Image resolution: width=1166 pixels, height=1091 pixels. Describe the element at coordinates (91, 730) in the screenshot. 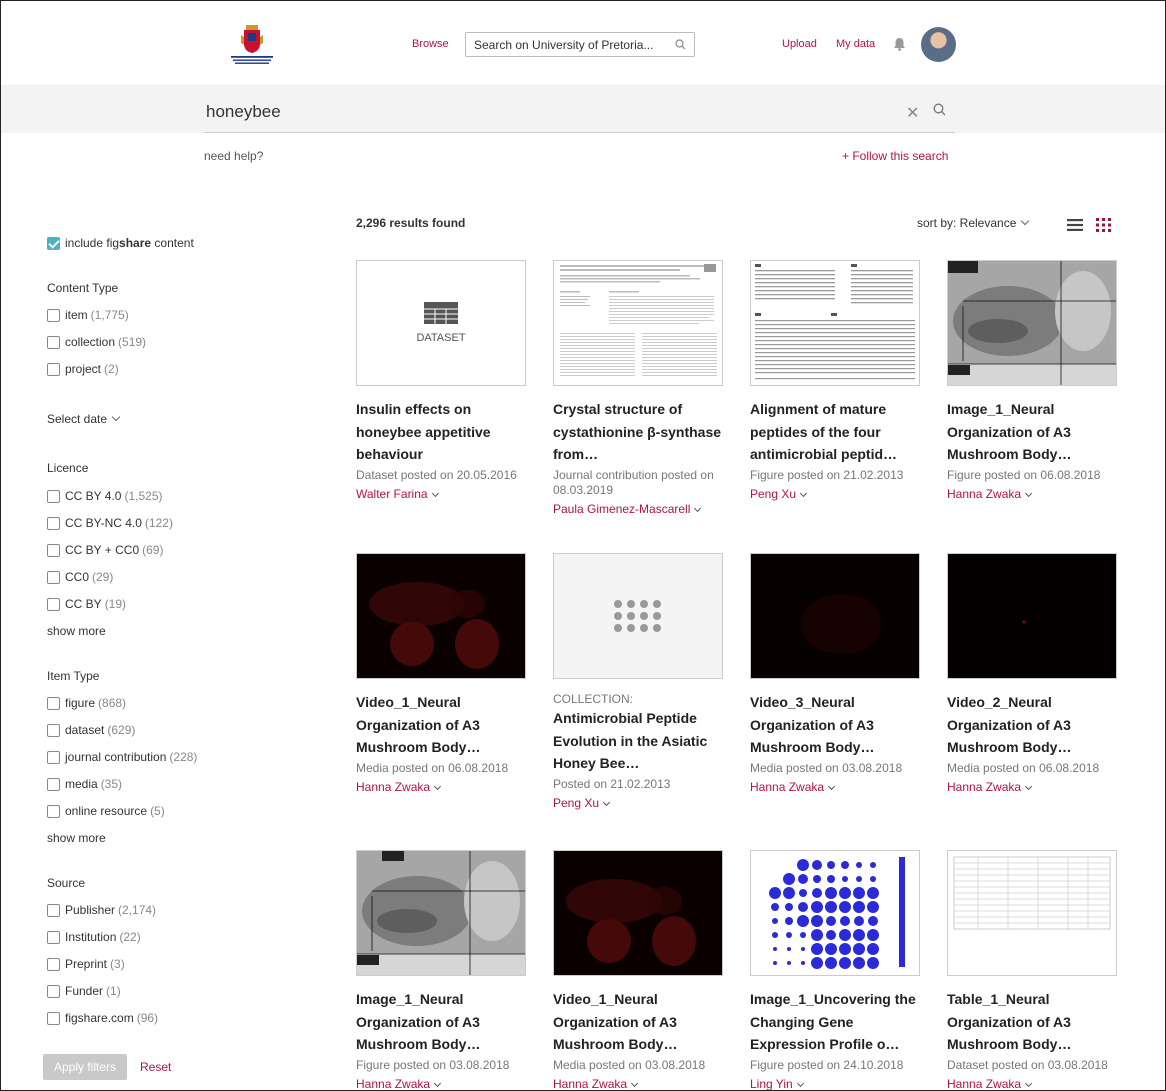

I see `filter-item-type: dataset (629)` at that location.